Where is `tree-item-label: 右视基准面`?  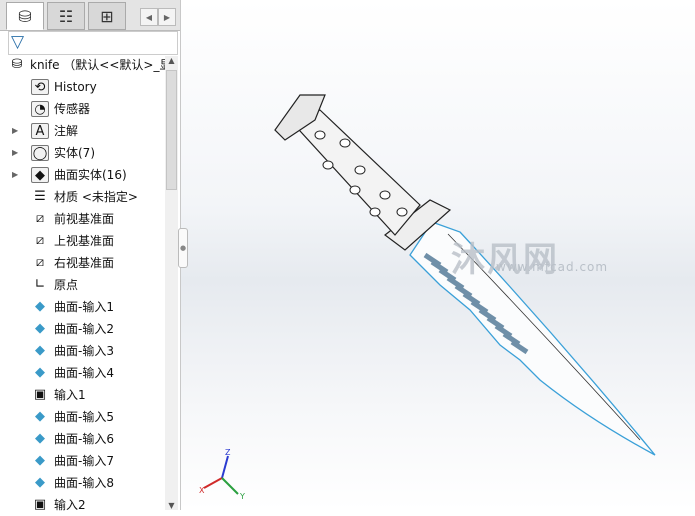 tree-item-label: 右视基准面 is located at coordinates (84, 263).